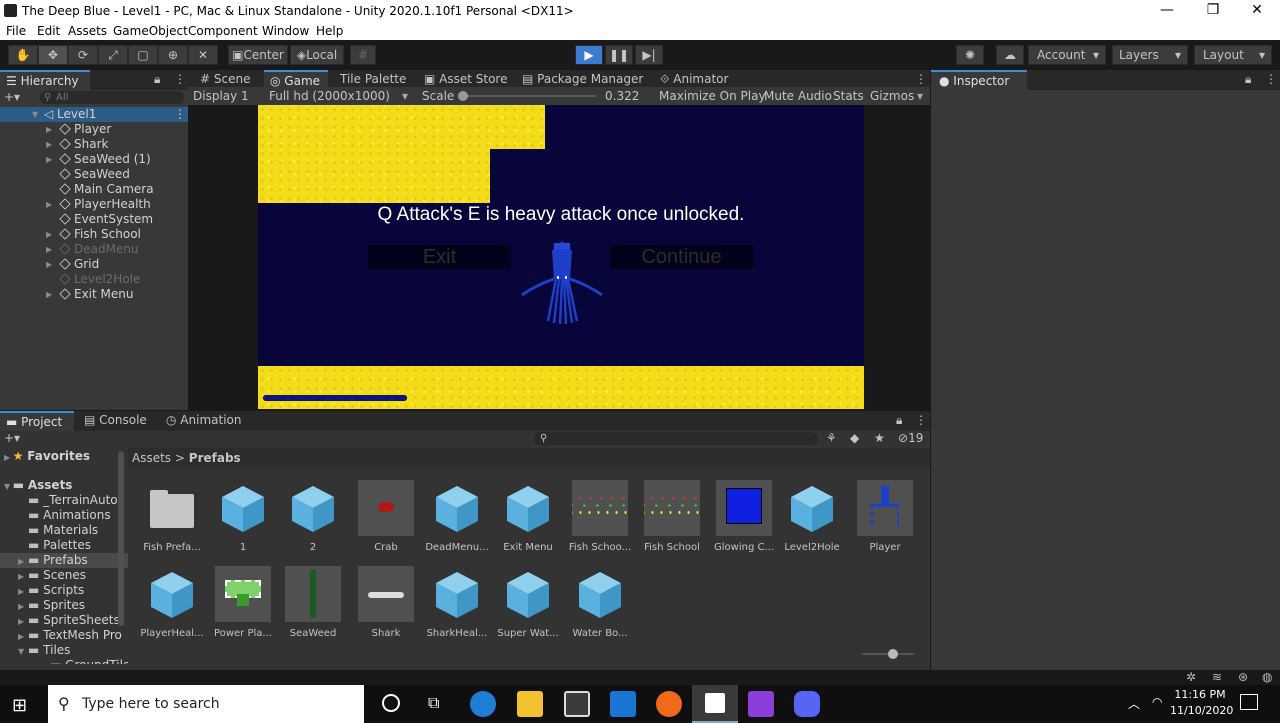 This screenshot has height=723, width=1280. What do you see at coordinates (151, 458) in the screenshot?
I see `breadcrumb-assets: Assets` at bounding box center [151, 458].